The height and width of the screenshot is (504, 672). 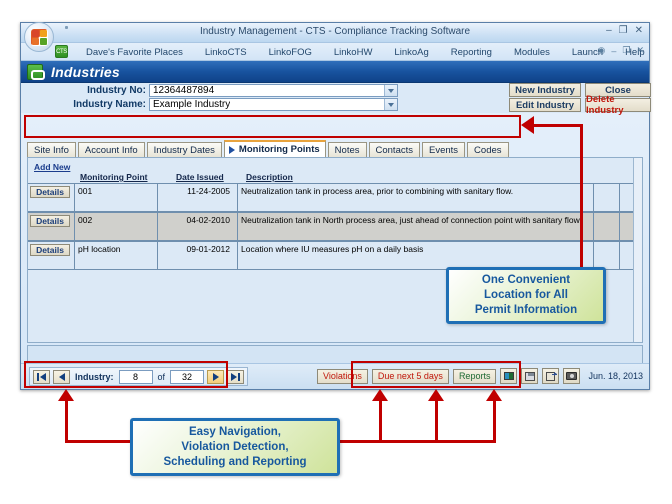 What do you see at coordinates (231, 149) in the screenshot?
I see `active-tab-arrow-icon` at bounding box center [231, 149].